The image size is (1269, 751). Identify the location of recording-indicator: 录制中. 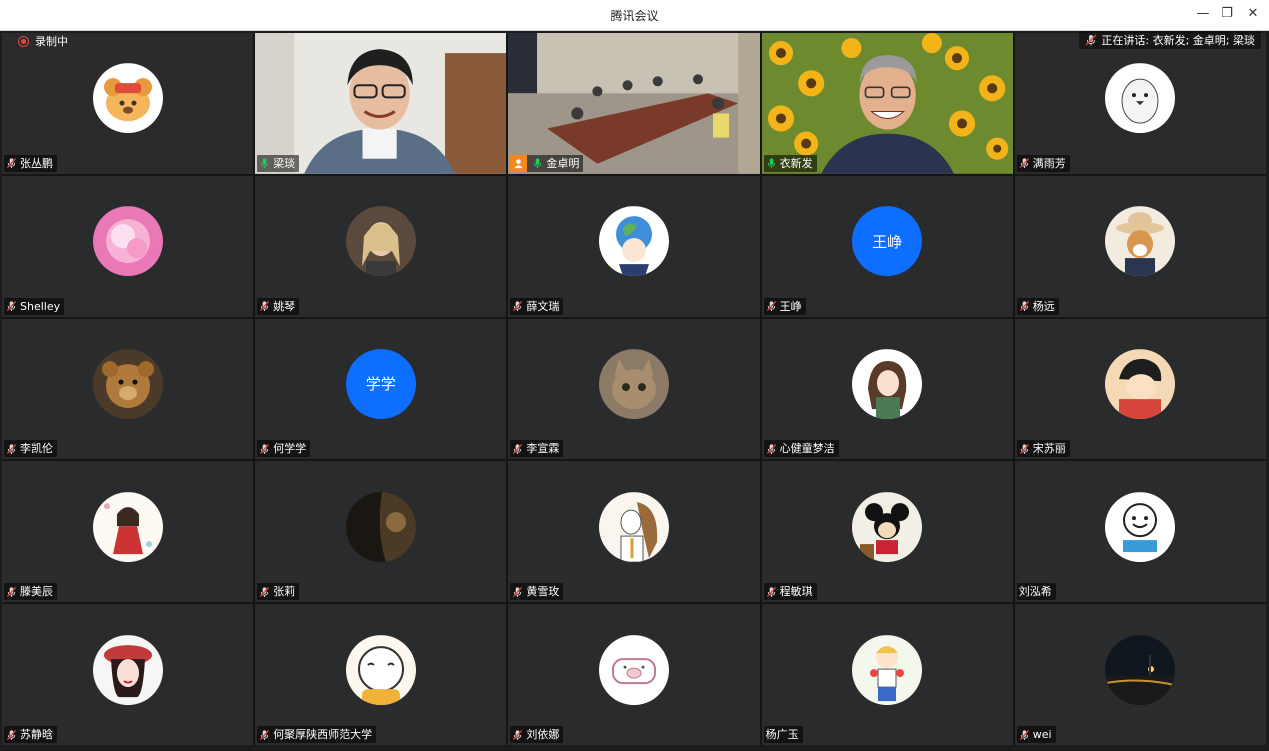
(43, 41).